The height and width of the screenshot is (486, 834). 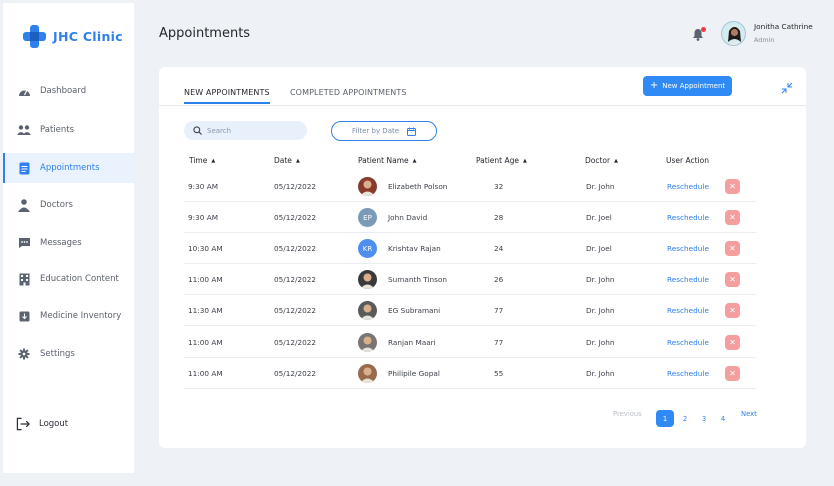 I want to click on patient-avatar: KR, so click(x=367, y=249).